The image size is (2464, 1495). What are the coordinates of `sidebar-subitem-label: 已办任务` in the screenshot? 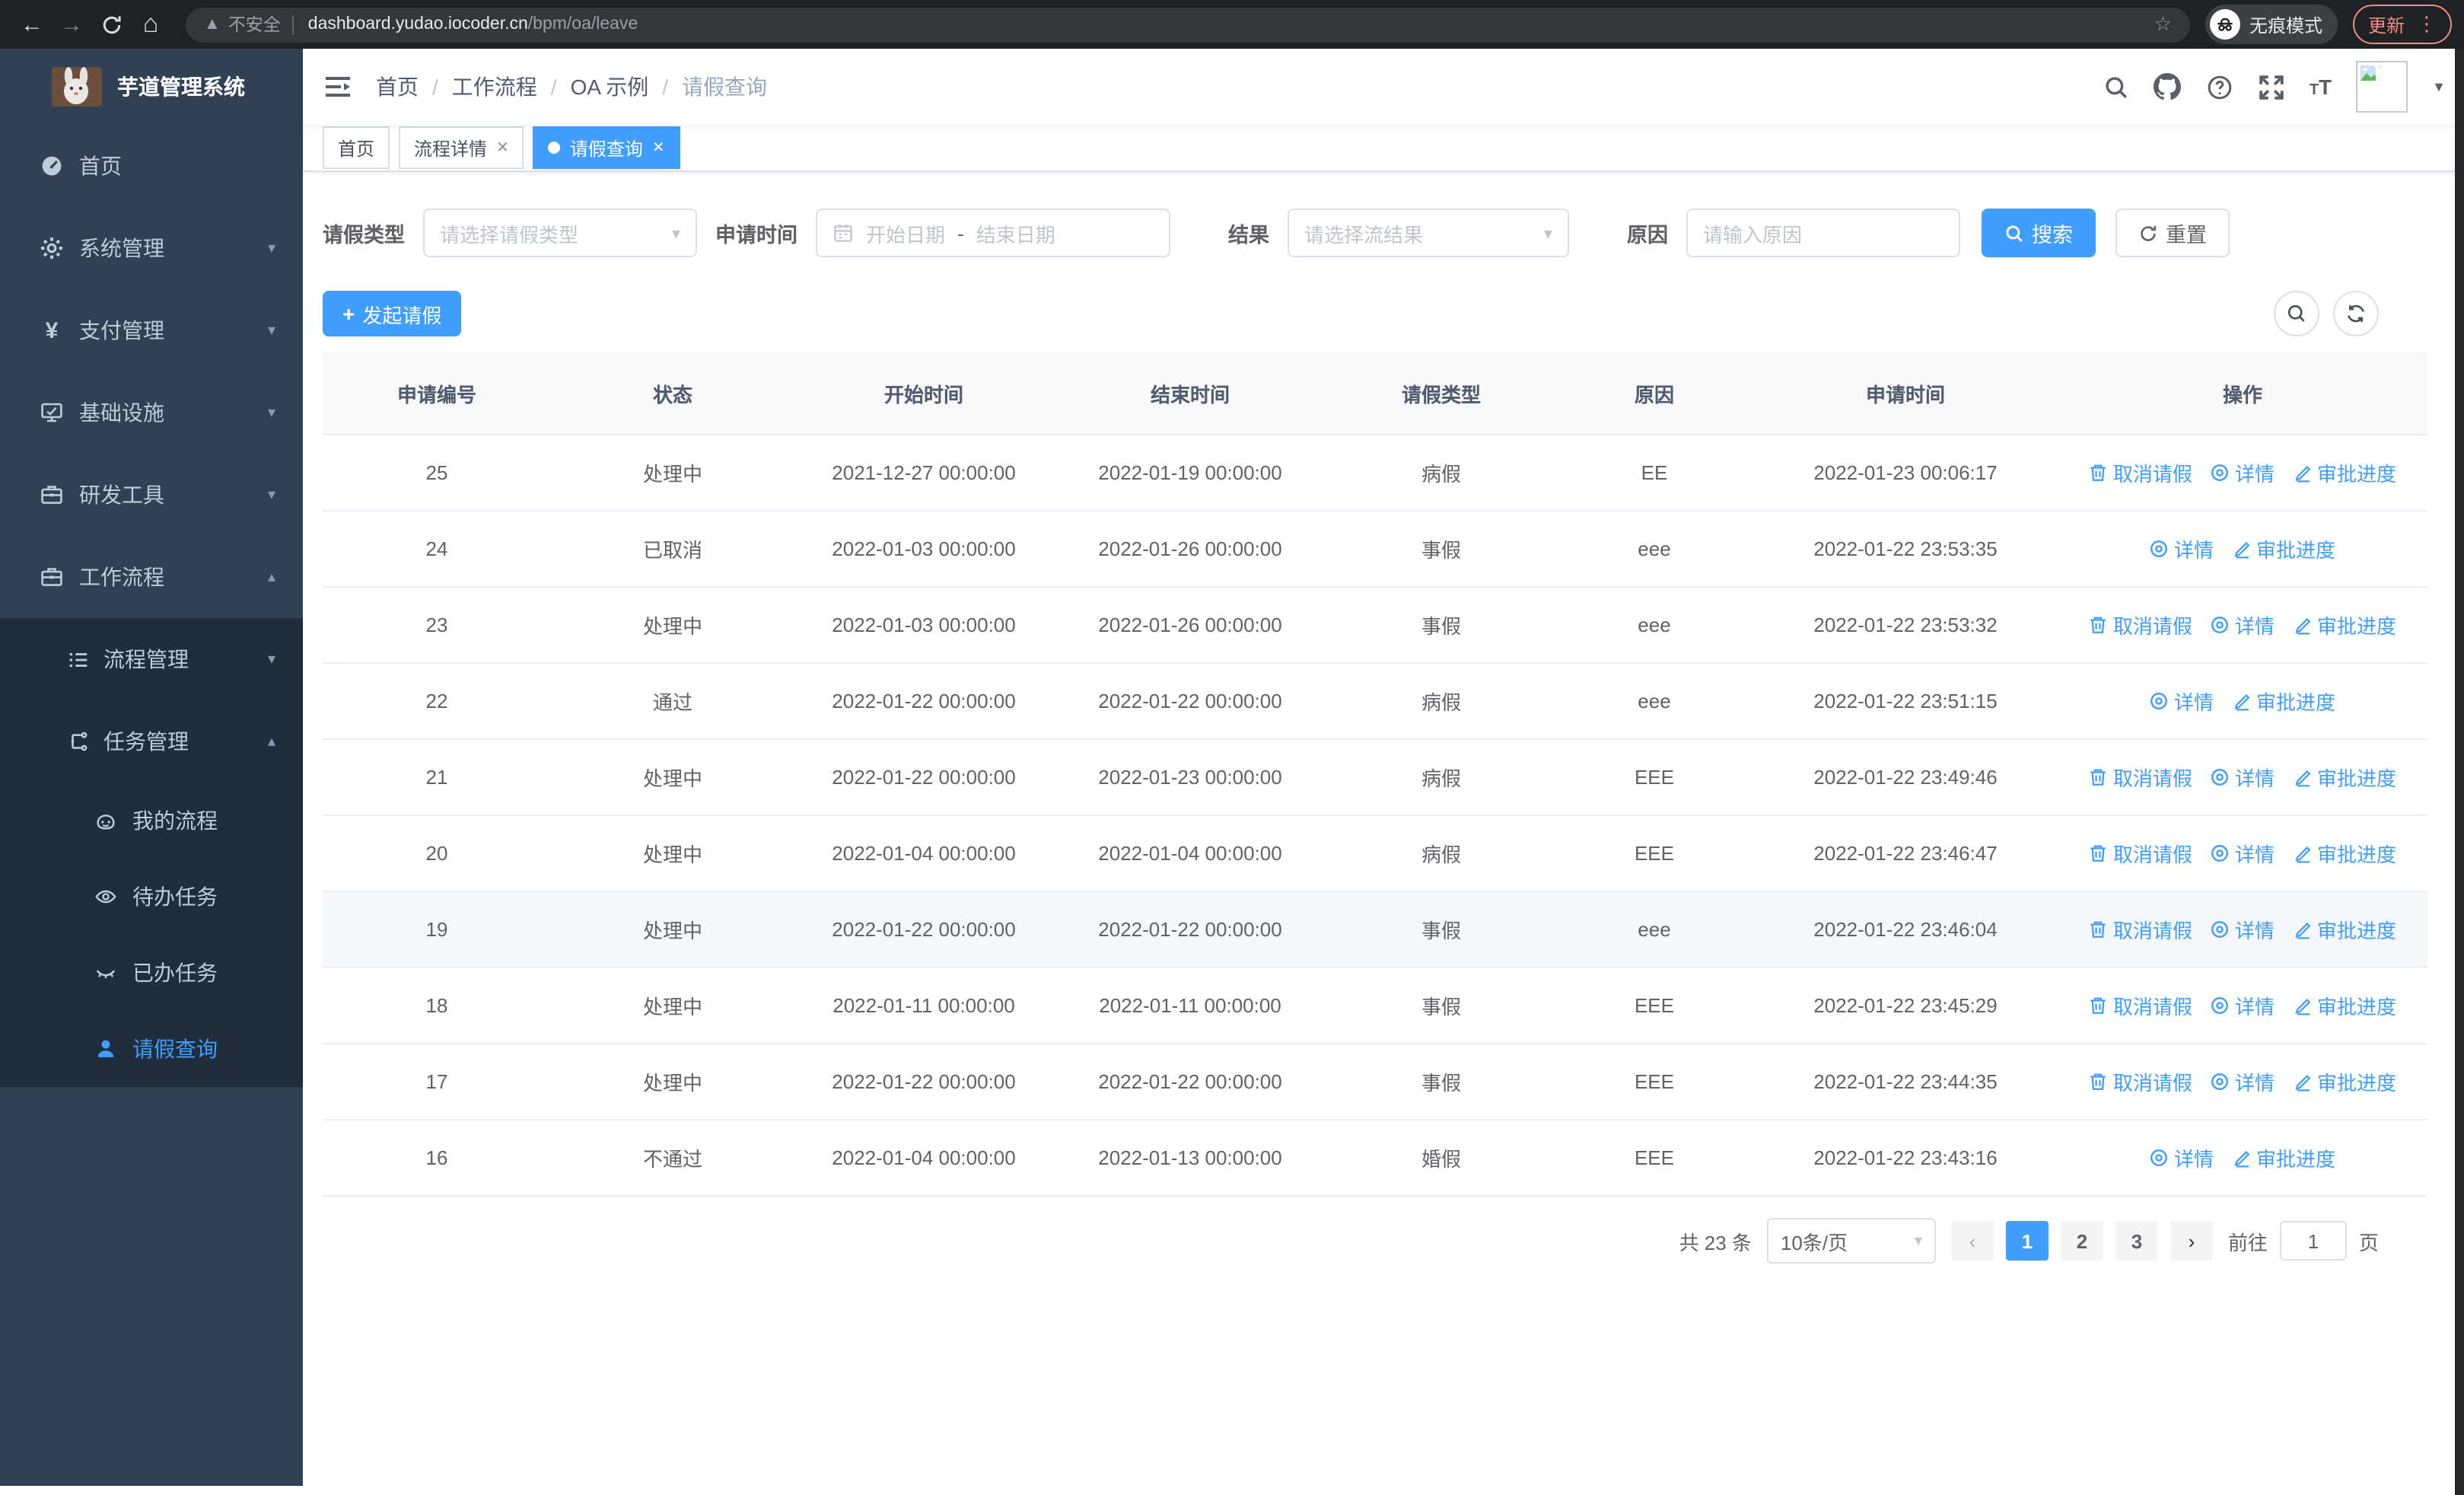 It's located at (175, 973).